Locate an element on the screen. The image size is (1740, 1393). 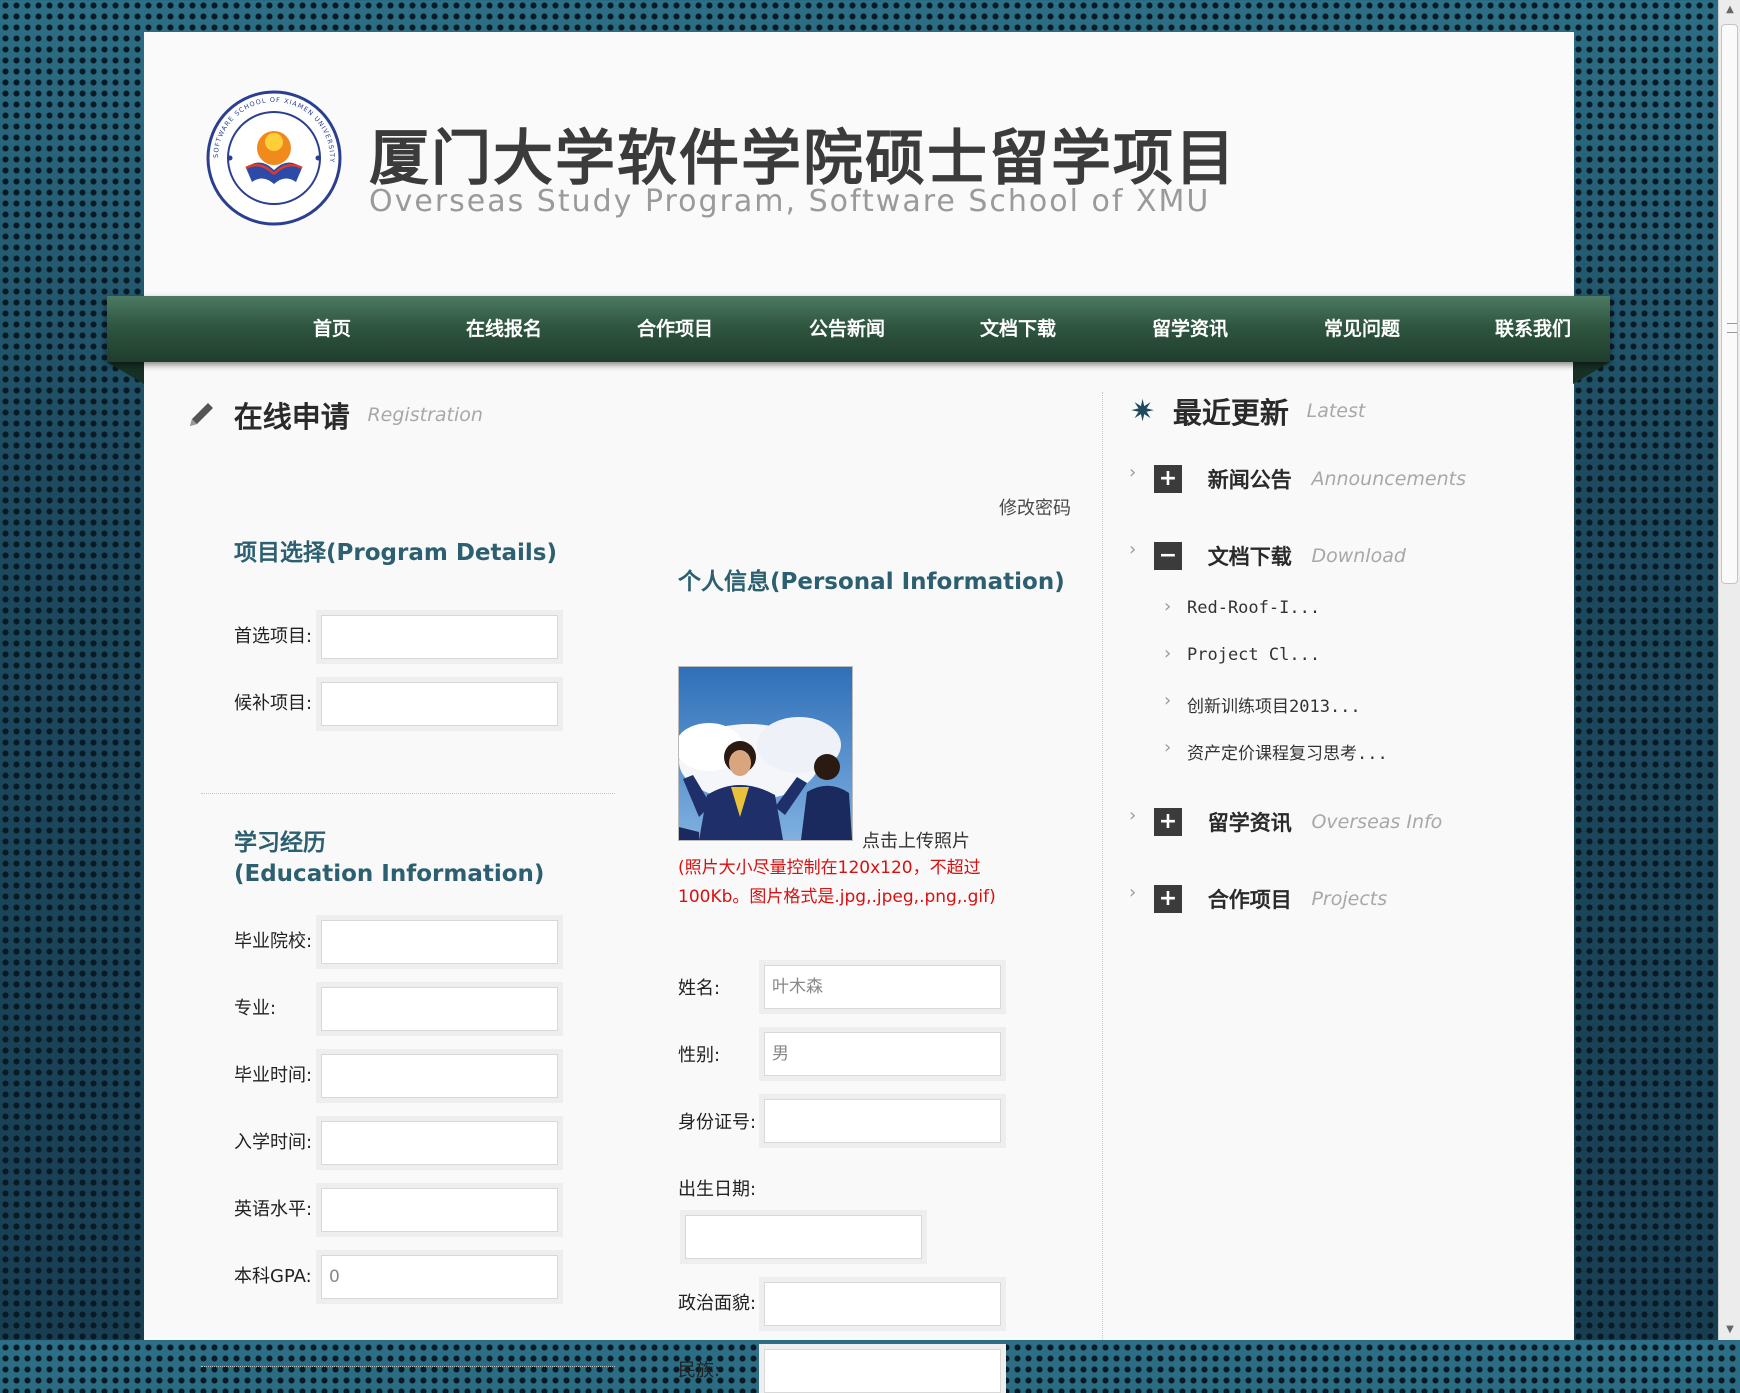
graduation-date-label: 毕业时间: is located at coordinates (273, 1075).